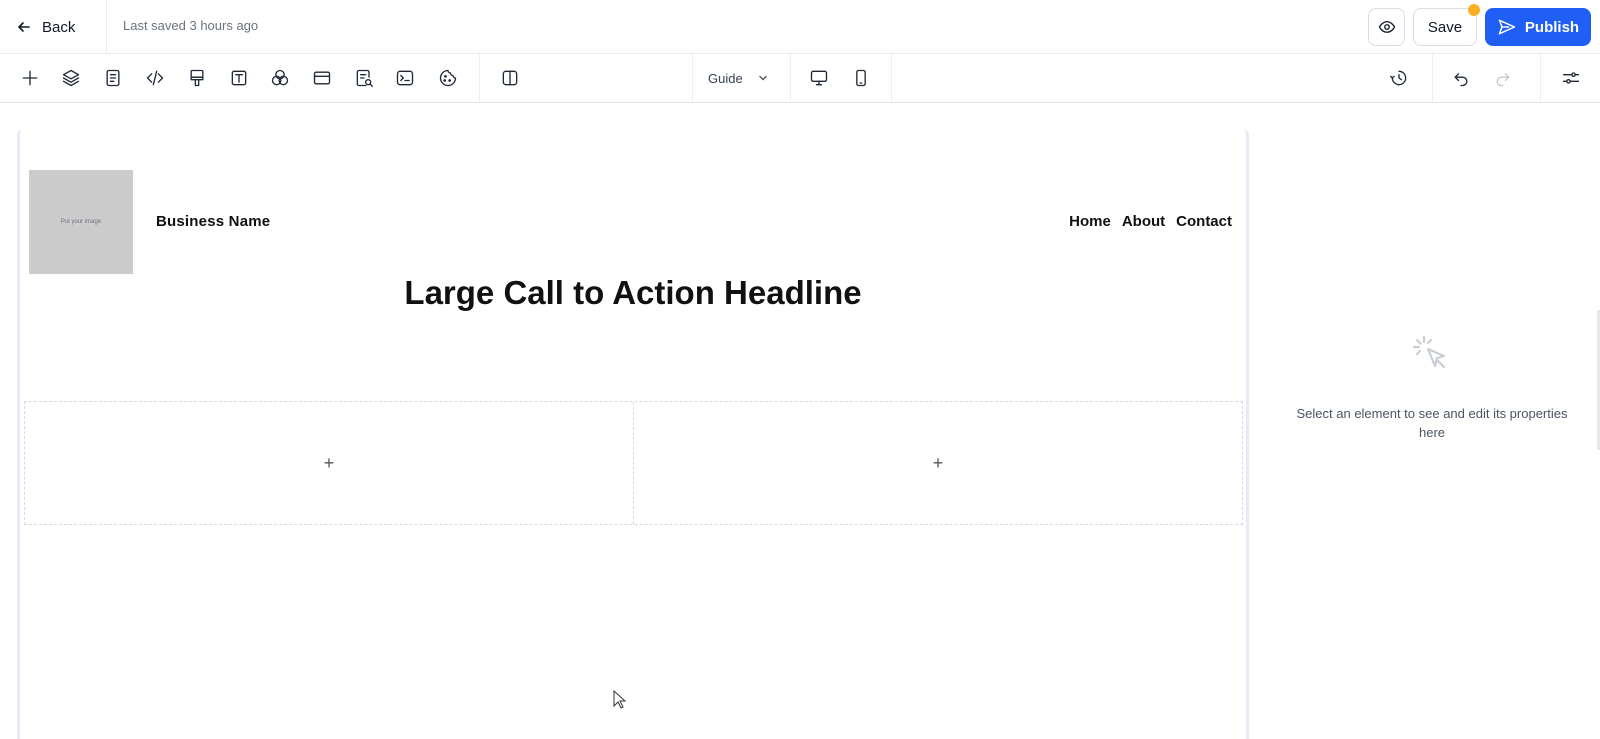  Describe the element at coordinates (800, 27) in the screenshot. I see `top-bar: Back Last saved 3 hours ago Save Publish` at that location.